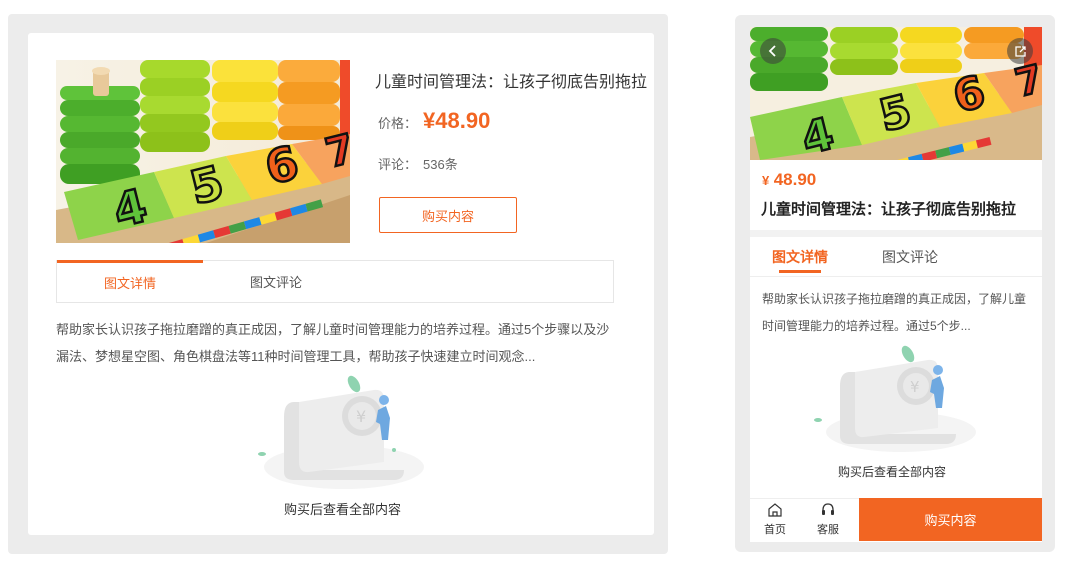 The width and height of the screenshot is (1080, 566). Describe the element at coordinates (828, 509) in the screenshot. I see `headset-icon` at that location.